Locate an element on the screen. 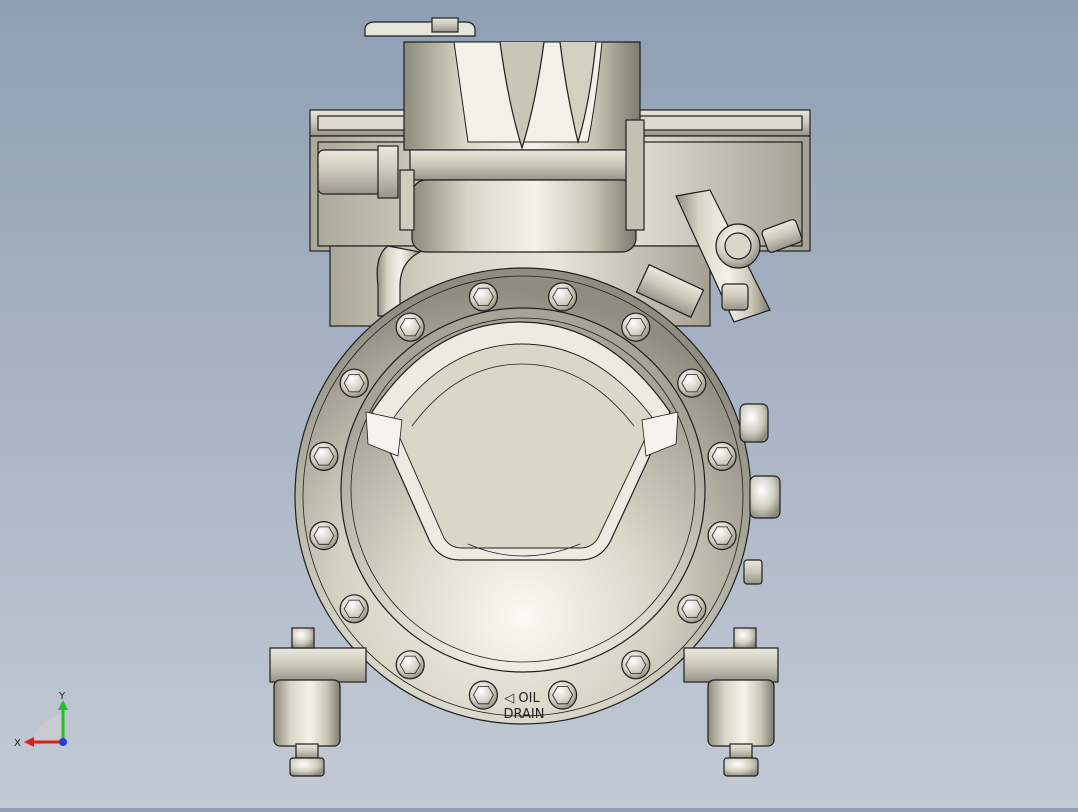  x-axis-label: X is located at coordinates (17, 743).